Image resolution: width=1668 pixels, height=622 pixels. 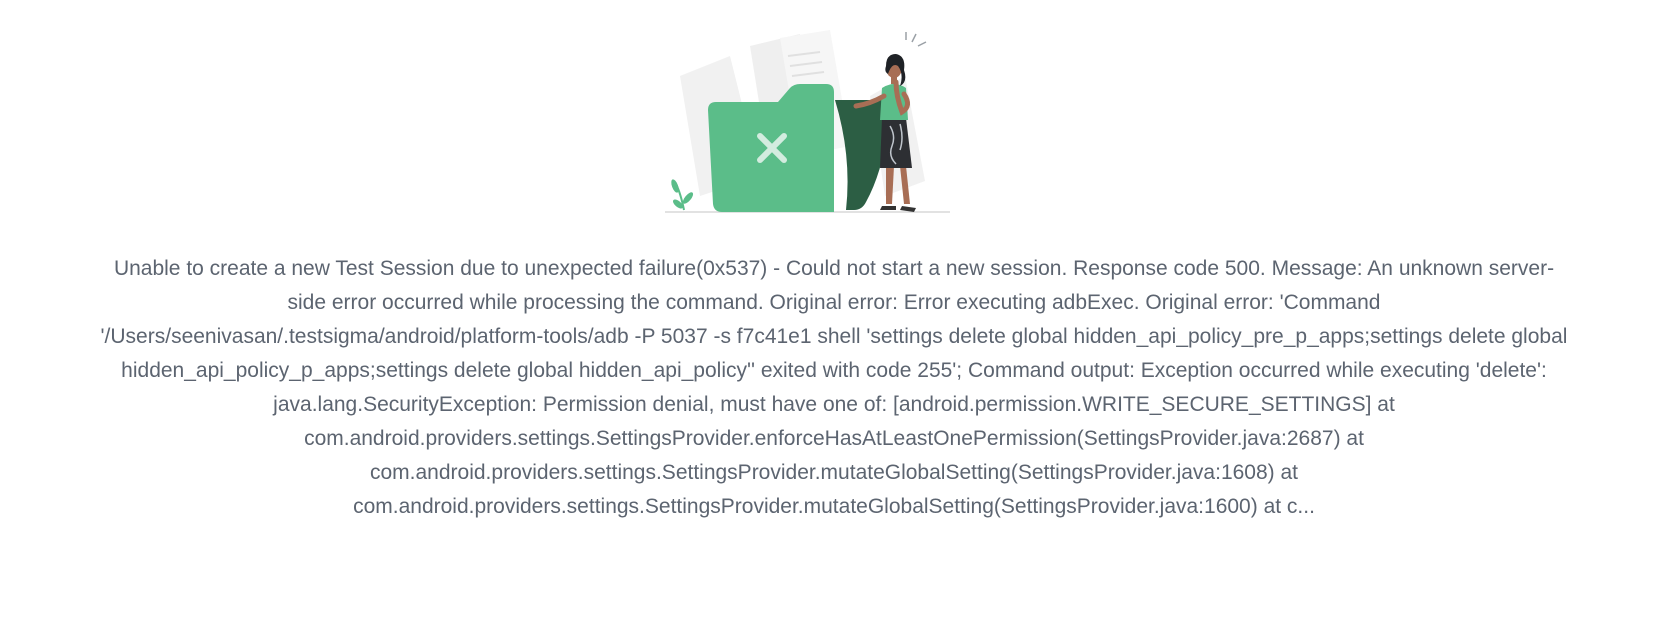 I want to click on plant-icon, so click(x=682, y=195).